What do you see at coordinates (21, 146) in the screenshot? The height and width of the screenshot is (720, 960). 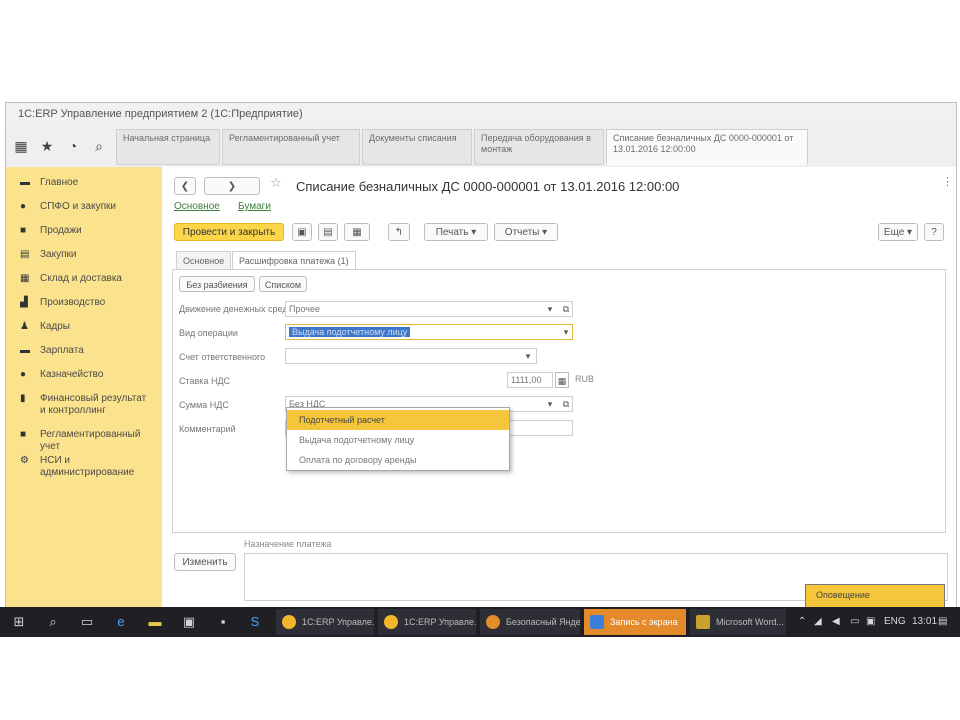 I see `grid-icon: ▦` at bounding box center [21, 146].